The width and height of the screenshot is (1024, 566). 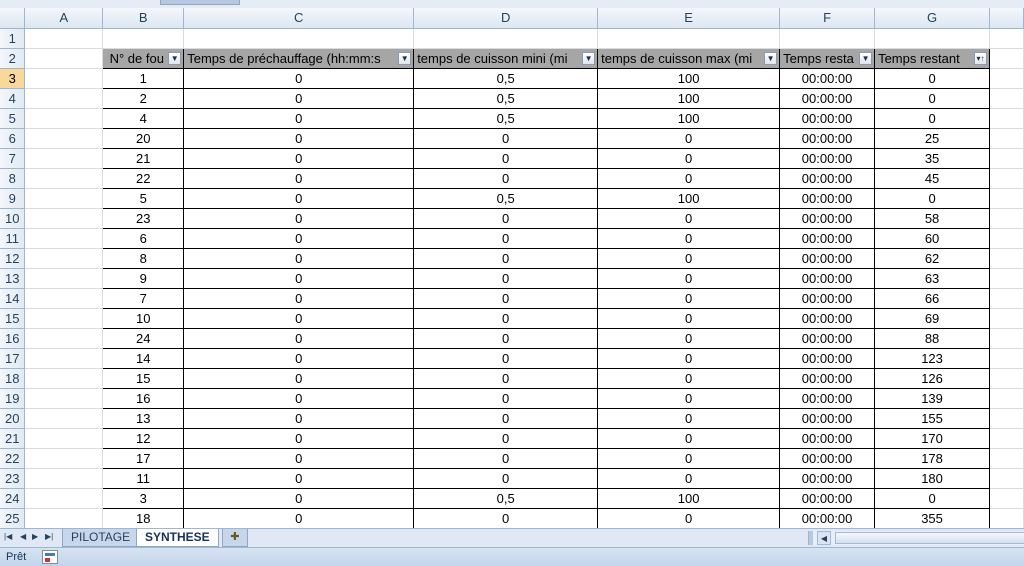 What do you see at coordinates (13, 378) in the screenshot?
I see `row-header: 18` at bounding box center [13, 378].